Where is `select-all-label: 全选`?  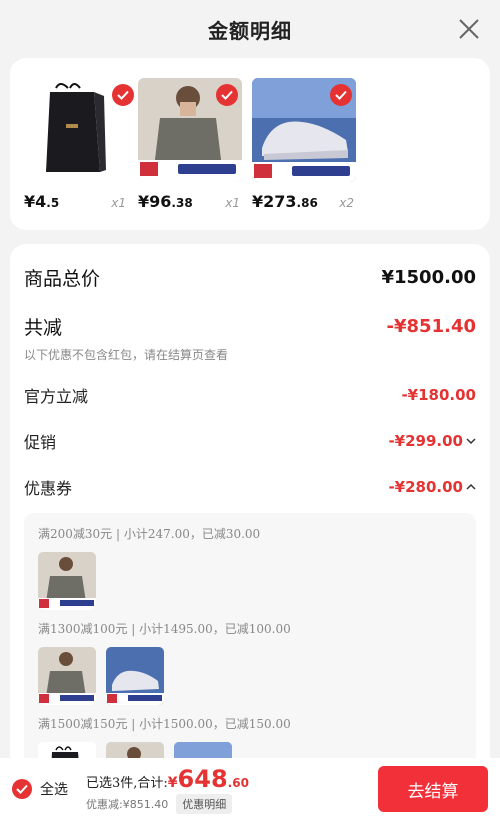 select-all-label: 全选 is located at coordinates (54, 789).